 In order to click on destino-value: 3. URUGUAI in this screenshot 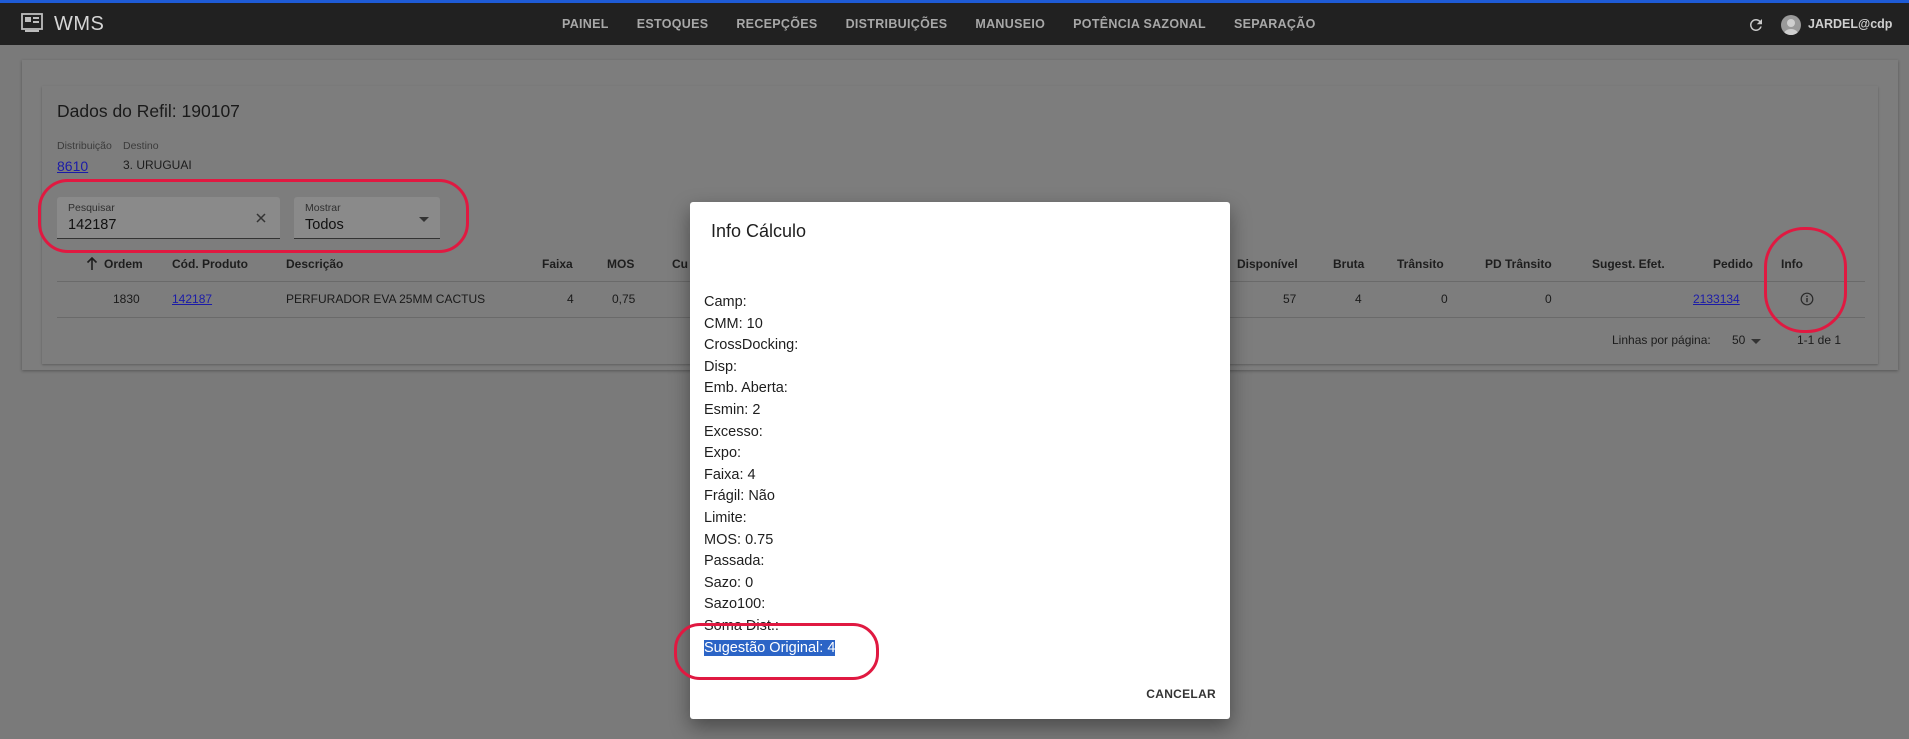, I will do `click(157, 165)`.